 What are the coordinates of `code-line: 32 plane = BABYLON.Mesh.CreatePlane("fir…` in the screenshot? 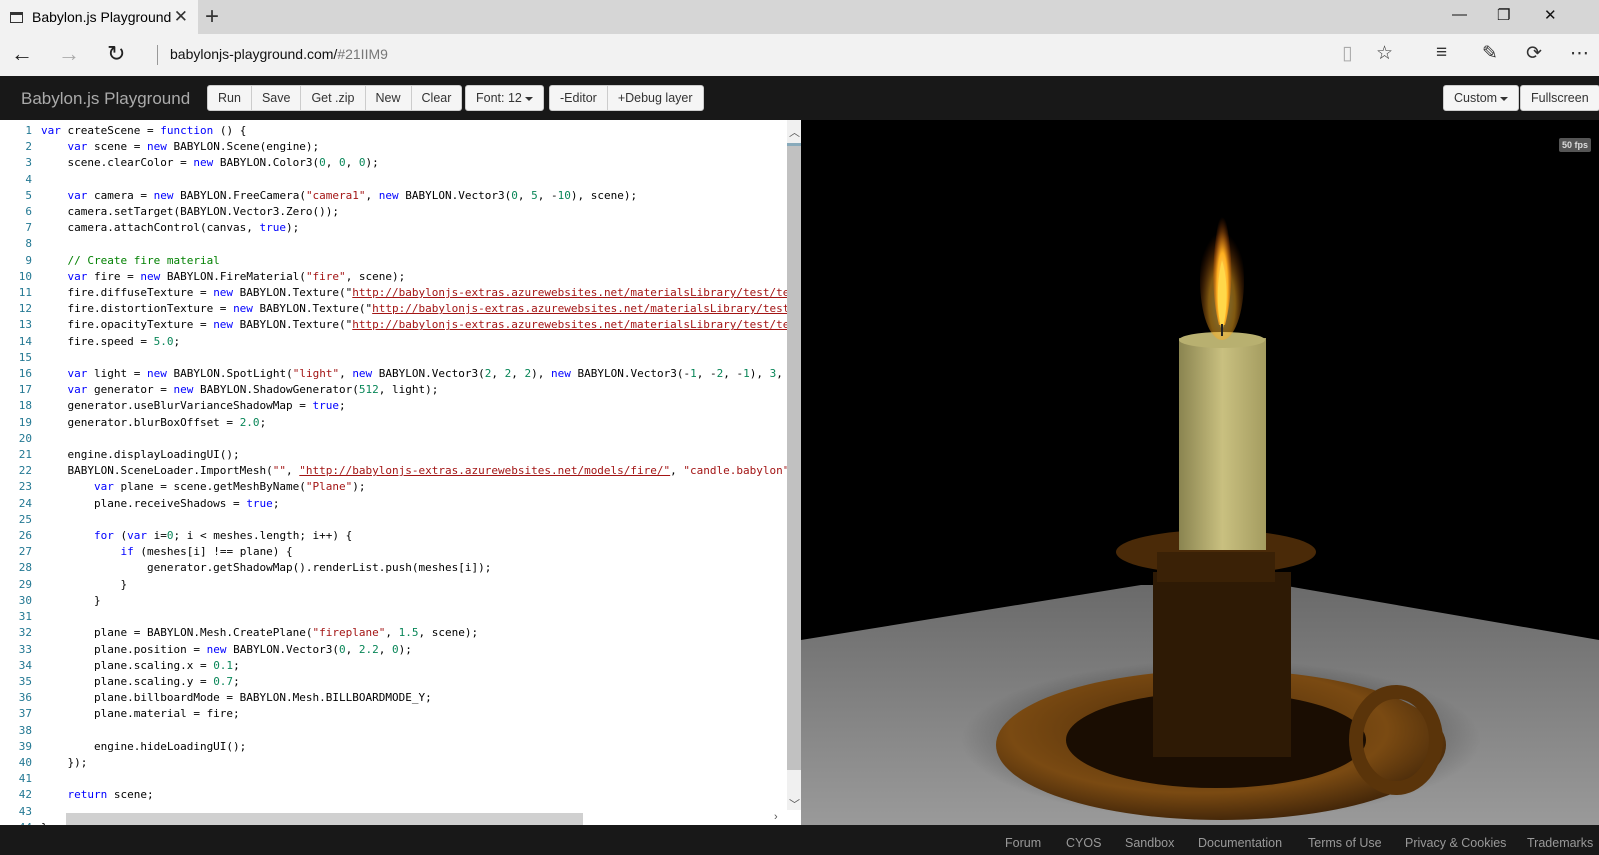 It's located at (400, 633).